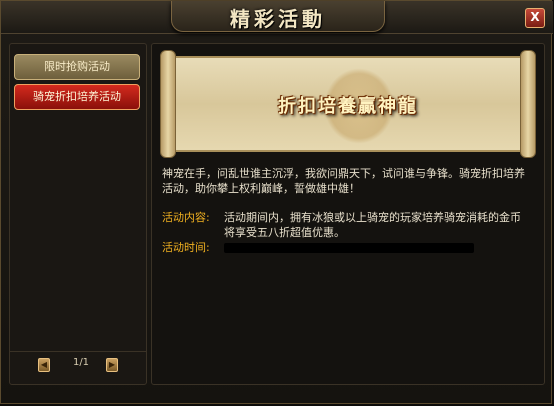  I want to click on prev-page-button: ◀, so click(44, 365).